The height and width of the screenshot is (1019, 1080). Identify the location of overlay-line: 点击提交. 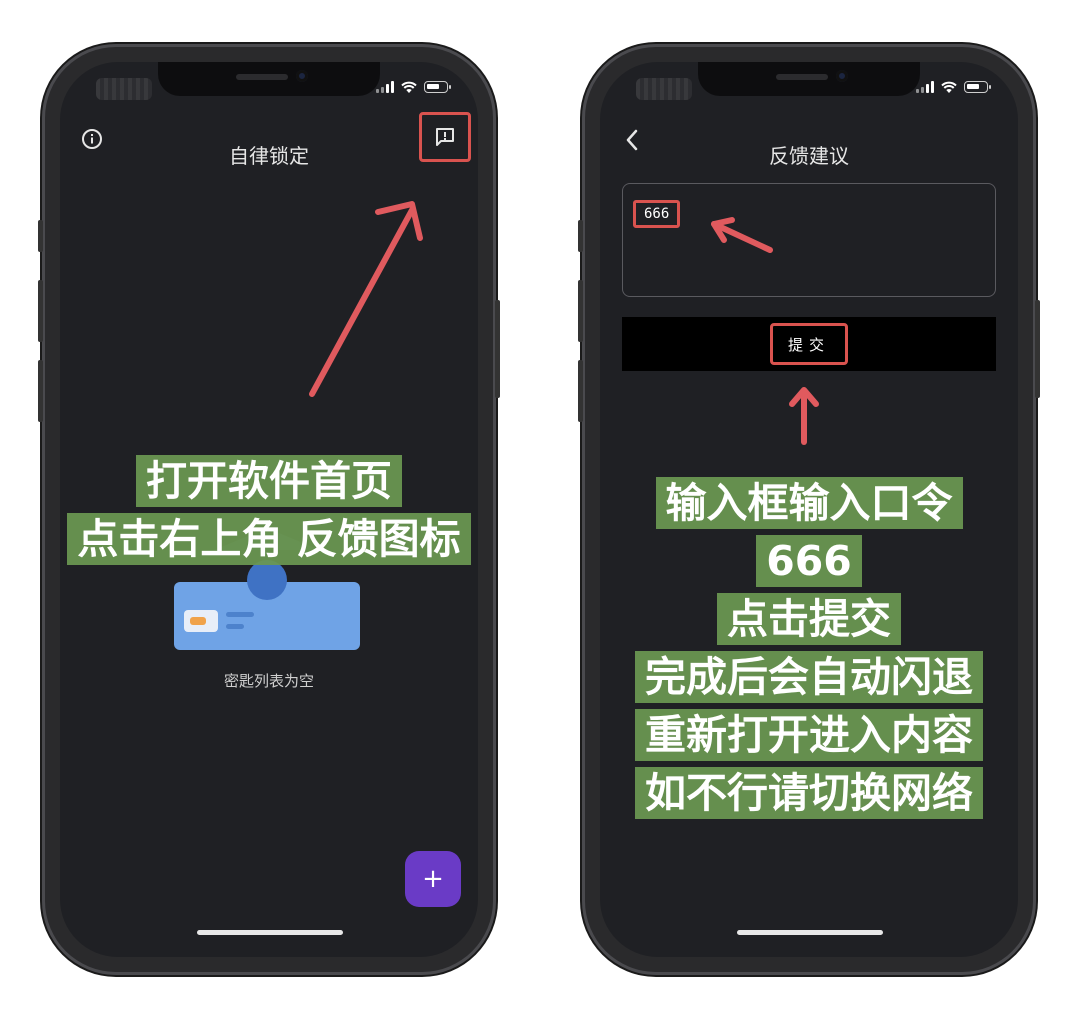
(809, 619).